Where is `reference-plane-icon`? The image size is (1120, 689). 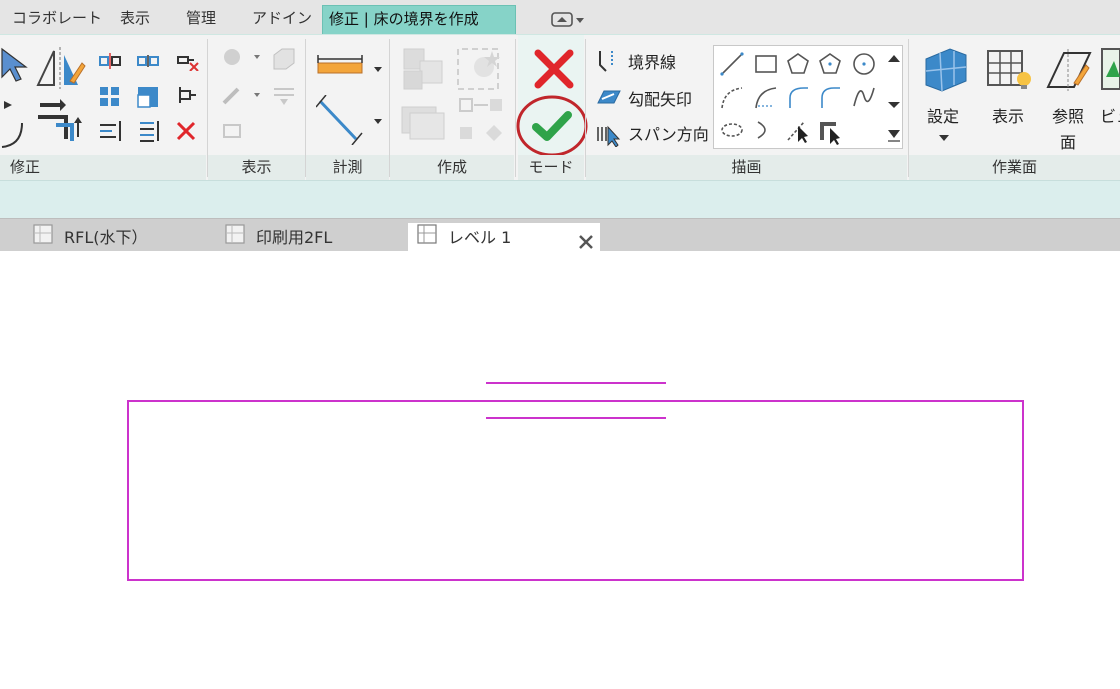 reference-plane-icon is located at coordinates (1069, 72).